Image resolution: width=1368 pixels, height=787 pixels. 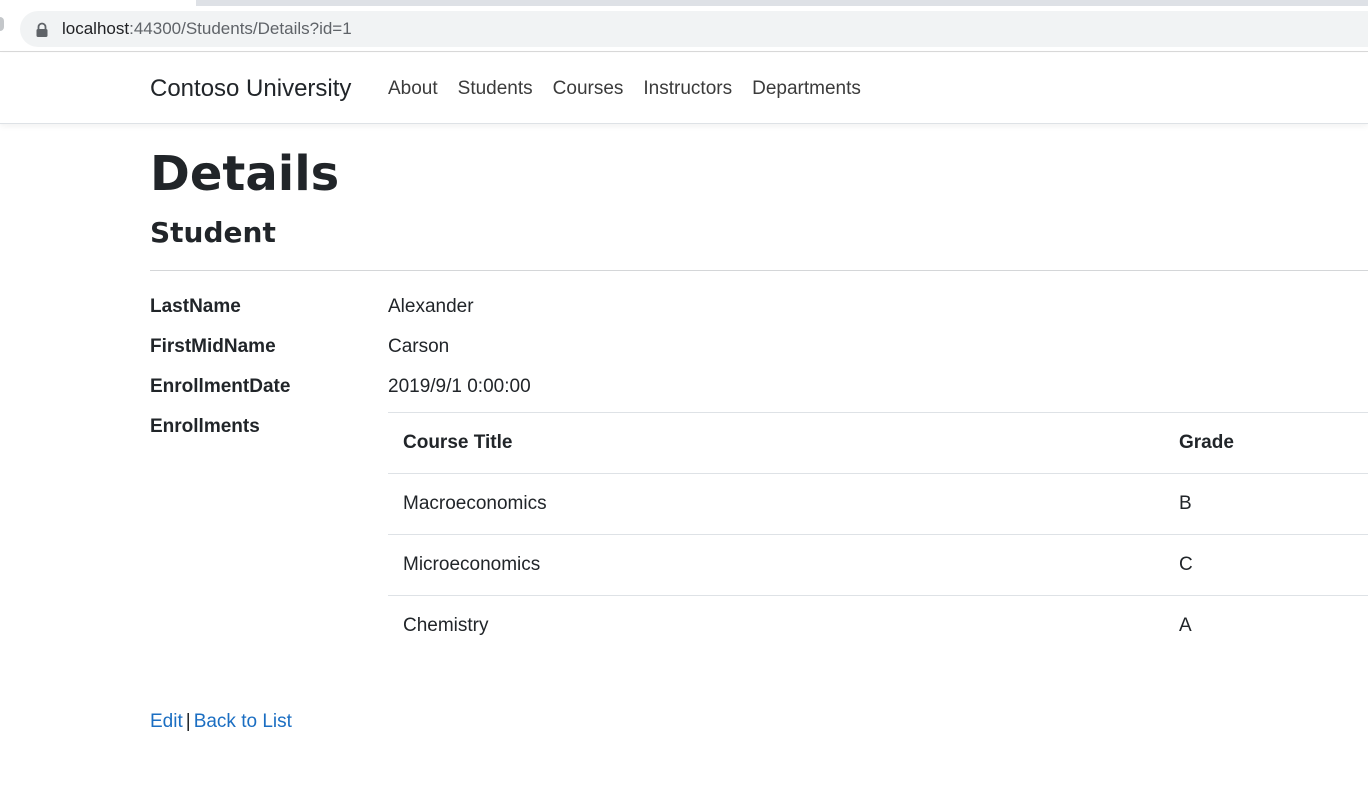 I want to click on enrollments-label: Enrollments, so click(x=205, y=426).